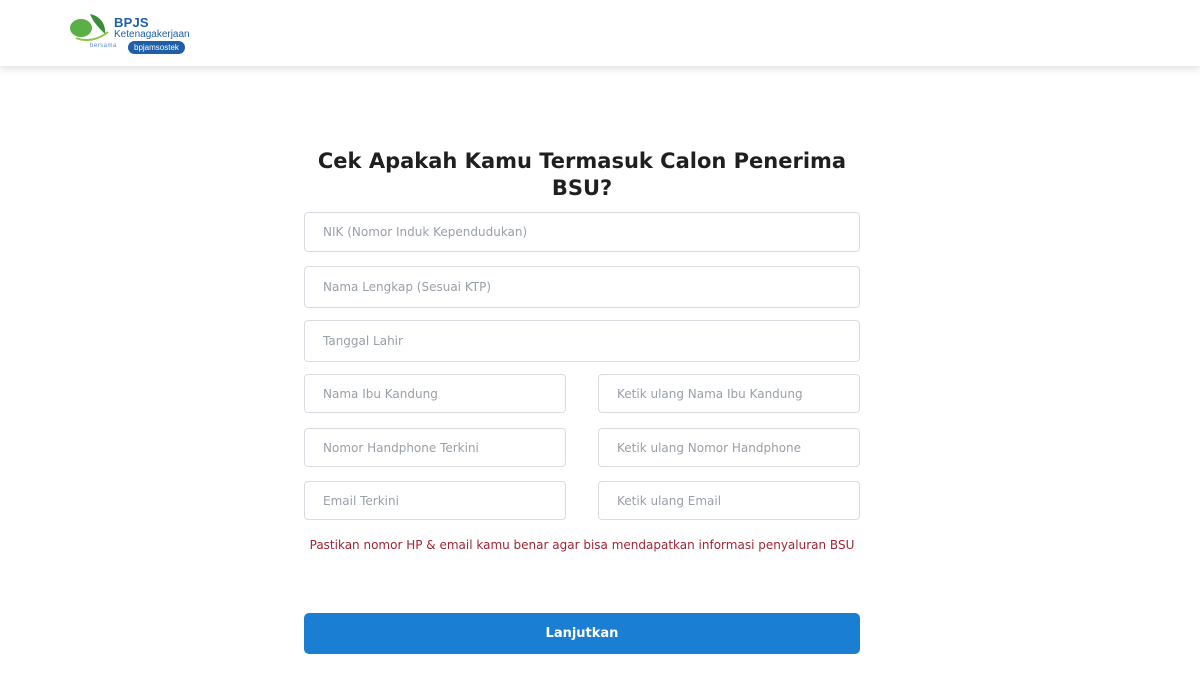 Image resolution: width=1200 pixels, height=675 pixels. I want to click on logo-subtitle: Ketenagakerjaan, so click(152, 34).